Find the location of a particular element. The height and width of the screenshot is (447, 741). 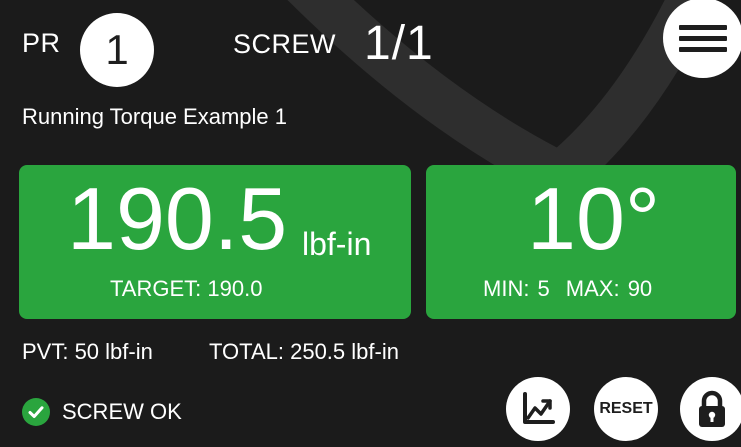

pr-number-badge: 1 is located at coordinates (117, 50).